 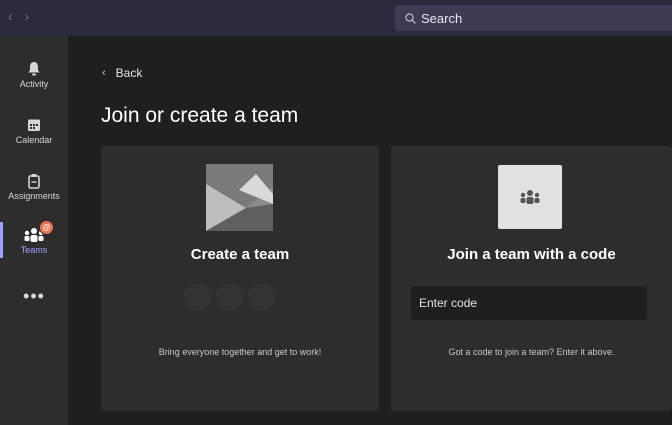 What do you see at coordinates (336, 18) in the screenshot?
I see `title-bar: ‹› Search` at bounding box center [336, 18].